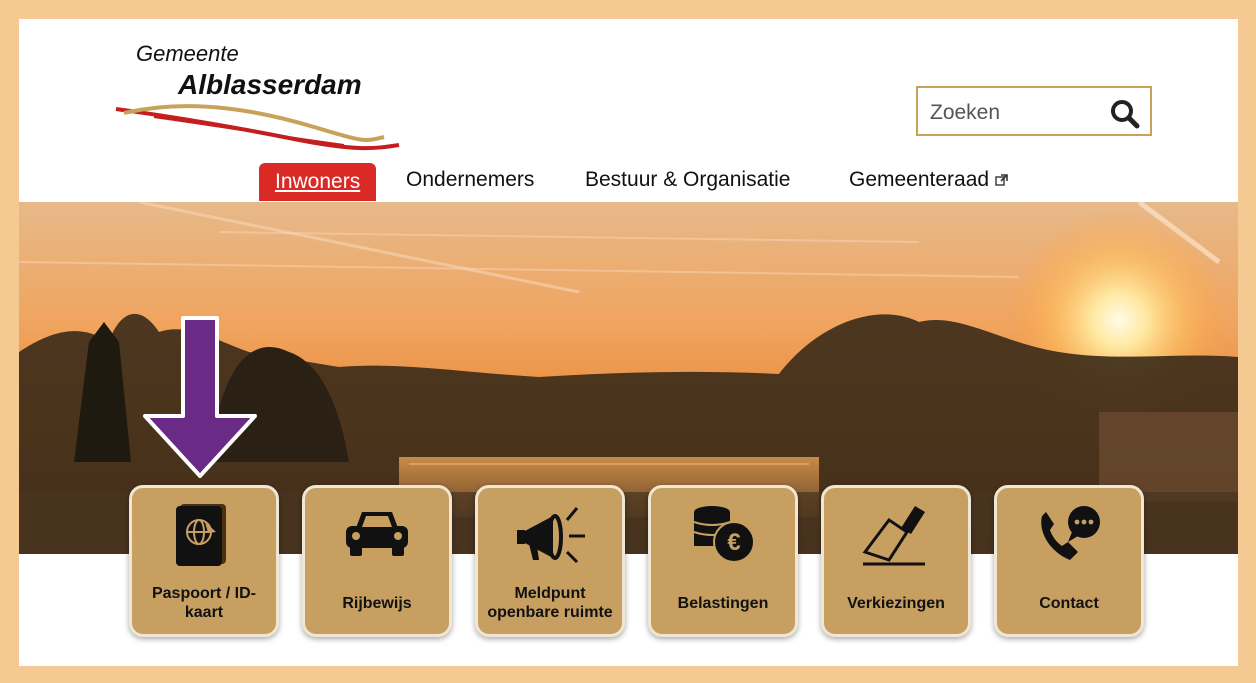 Image resolution: width=1256 pixels, height=683 pixels. I want to click on tile-label: Meldpunt openbare ruimte, so click(550, 603).